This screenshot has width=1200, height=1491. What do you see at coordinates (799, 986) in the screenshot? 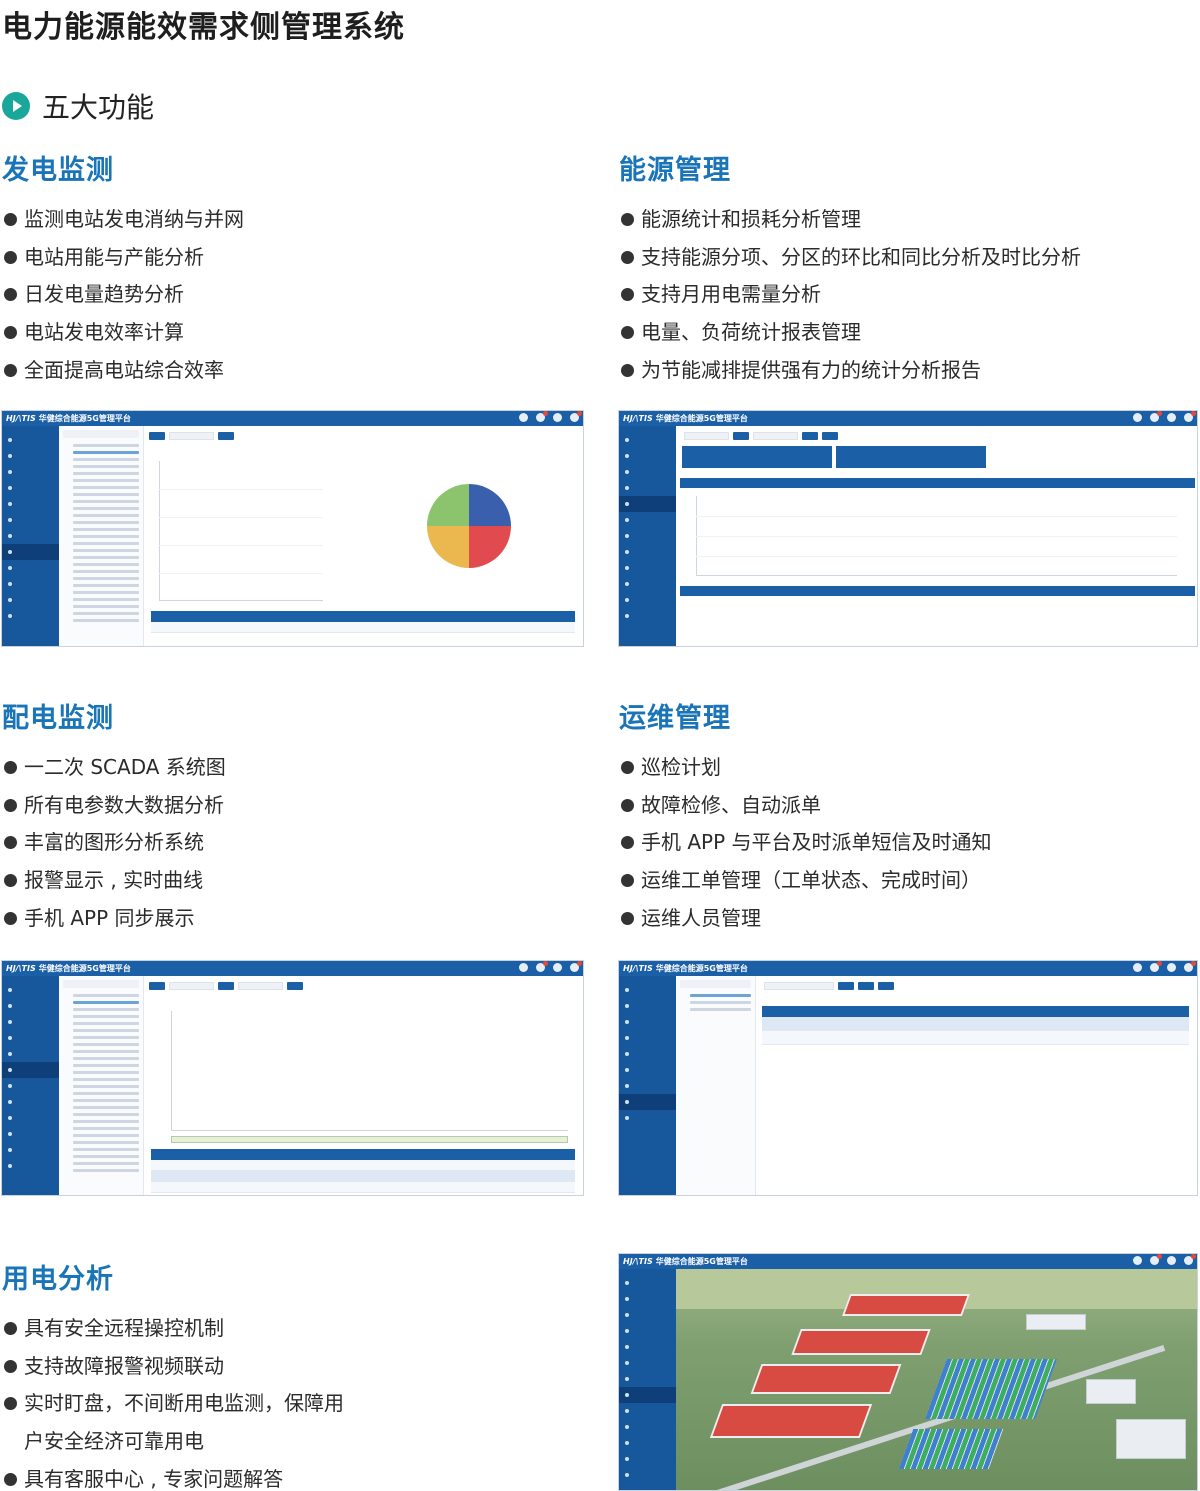
I see `search-field` at bounding box center [799, 986].